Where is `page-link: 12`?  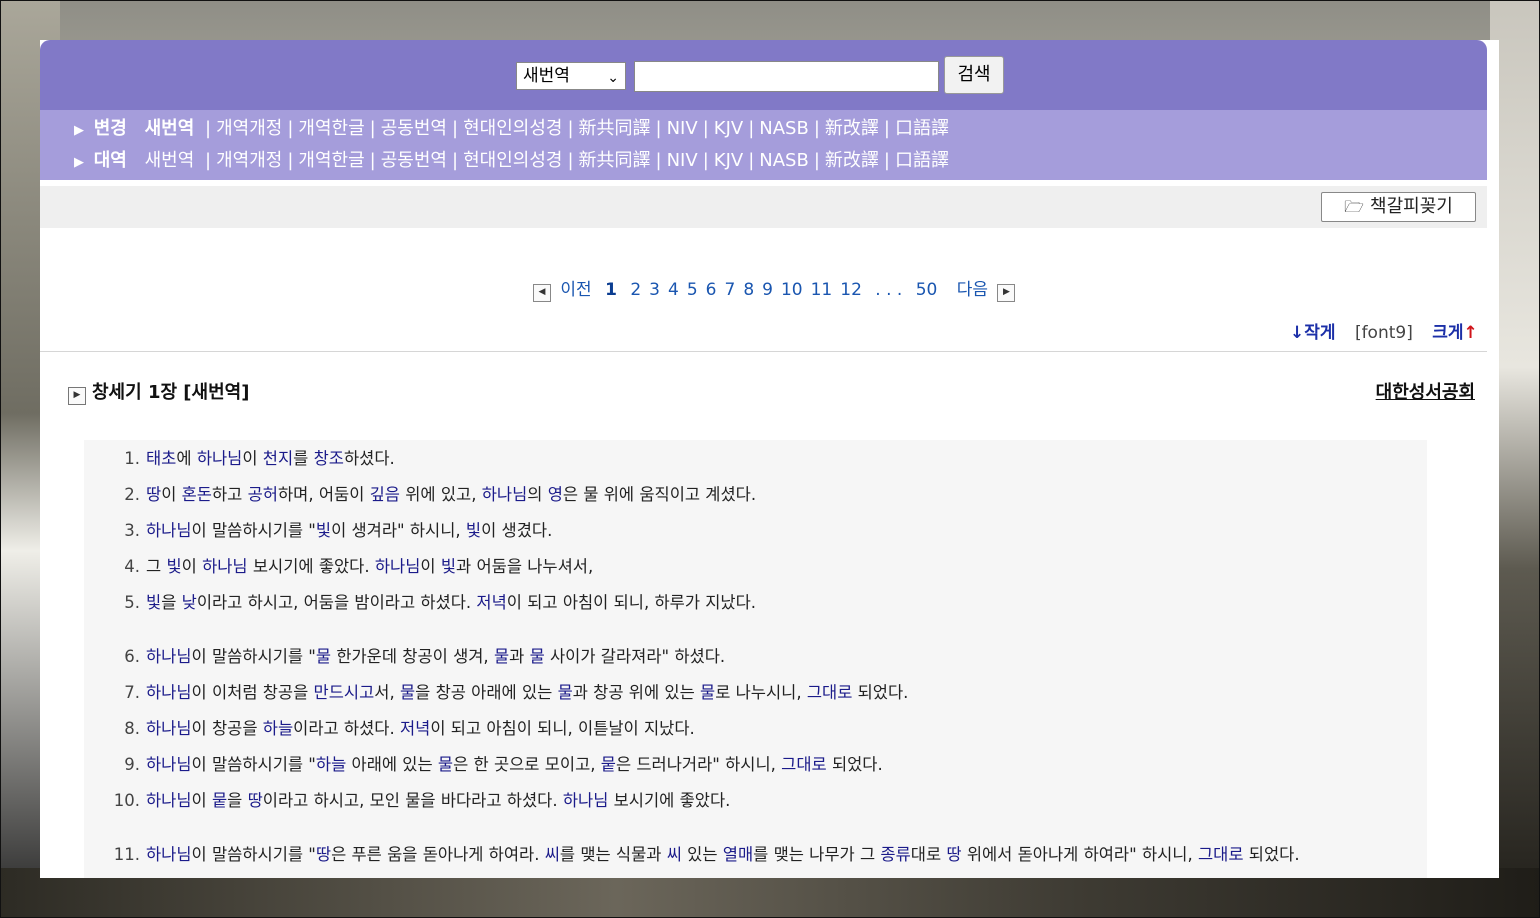 page-link: 12 is located at coordinates (851, 290).